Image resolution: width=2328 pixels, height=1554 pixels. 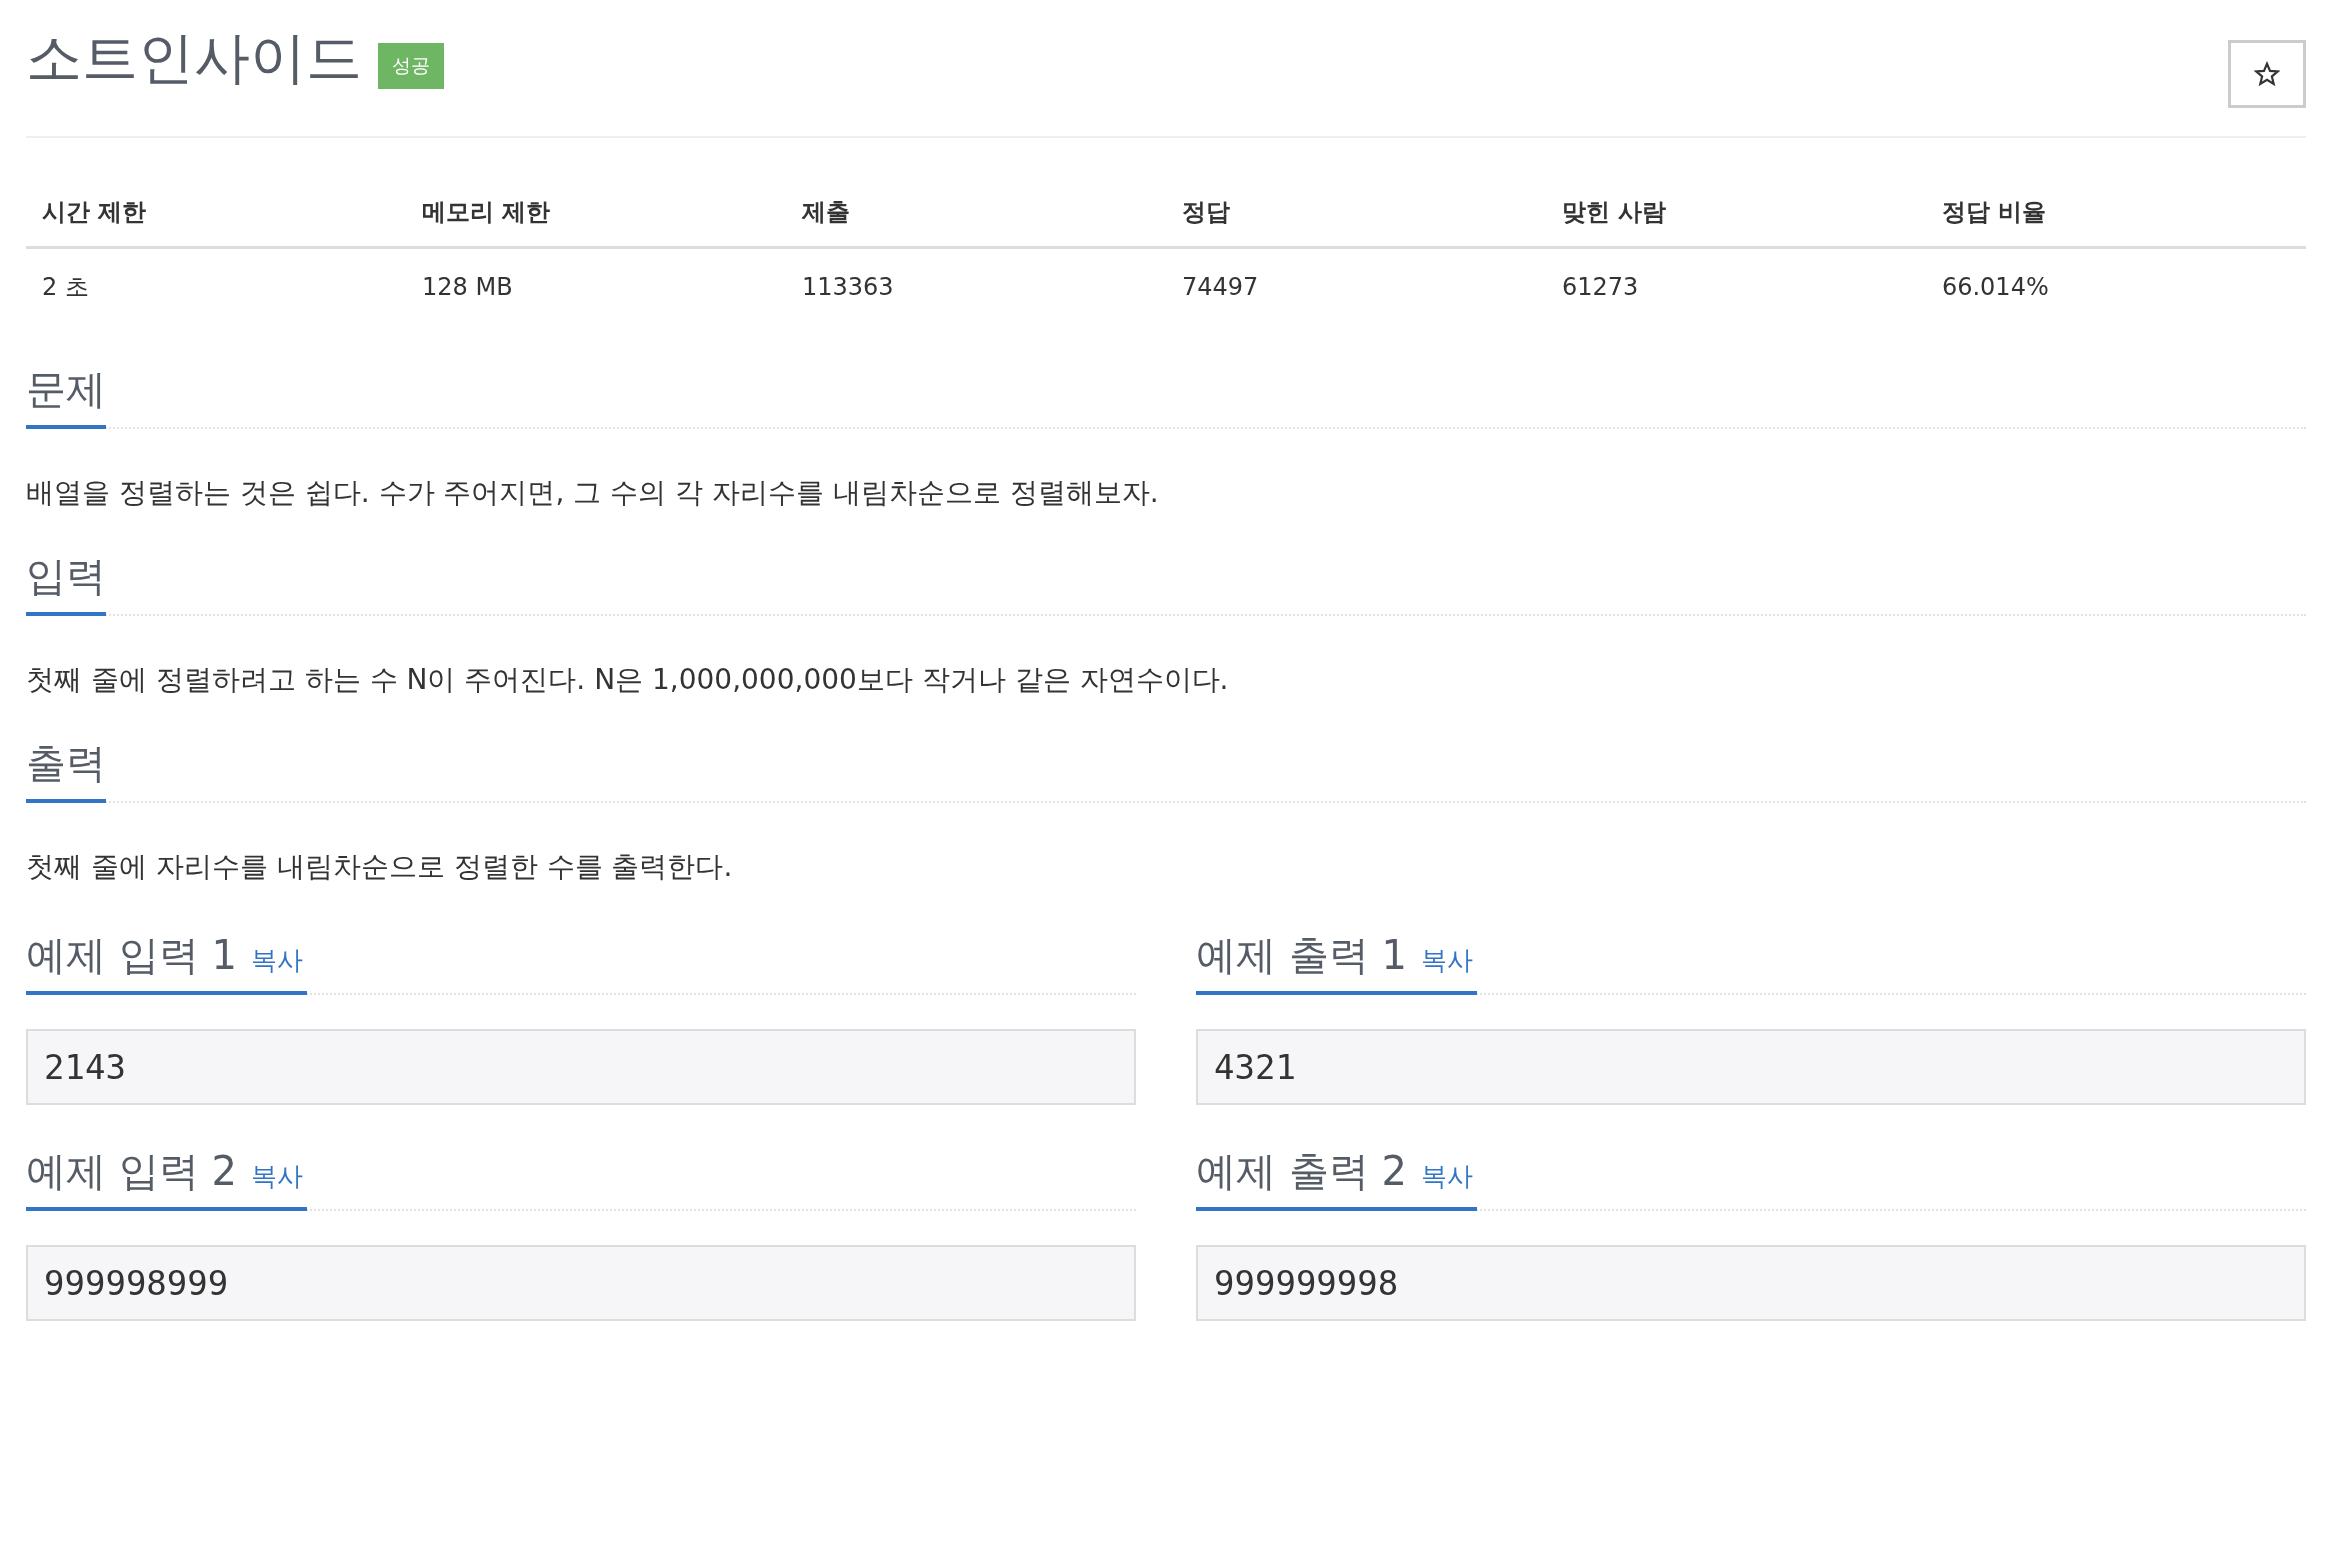 I want to click on sample-heading: 예제 출력 1, so click(x=1301, y=954).